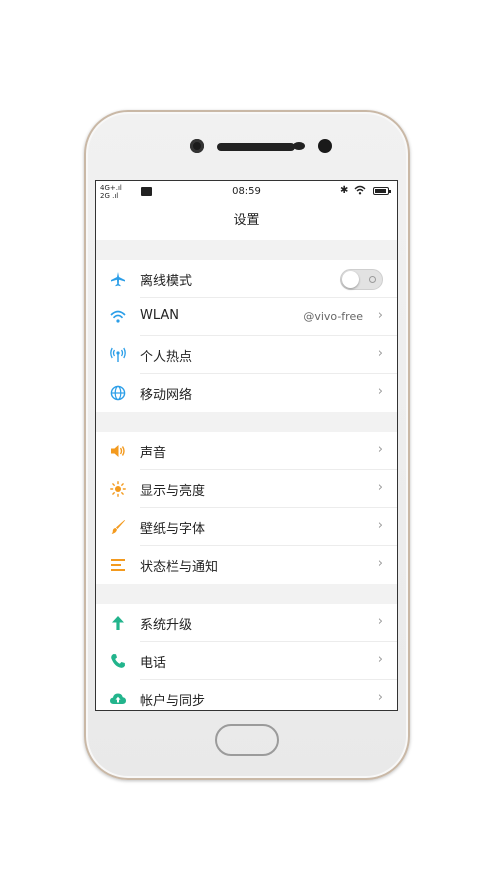 This screenshot has width=500, height=888. Describe the element at coordinates (246, 565) in the screenshot. I see `setting-row-statusbar: 状态栏与通知 ›` at that location.